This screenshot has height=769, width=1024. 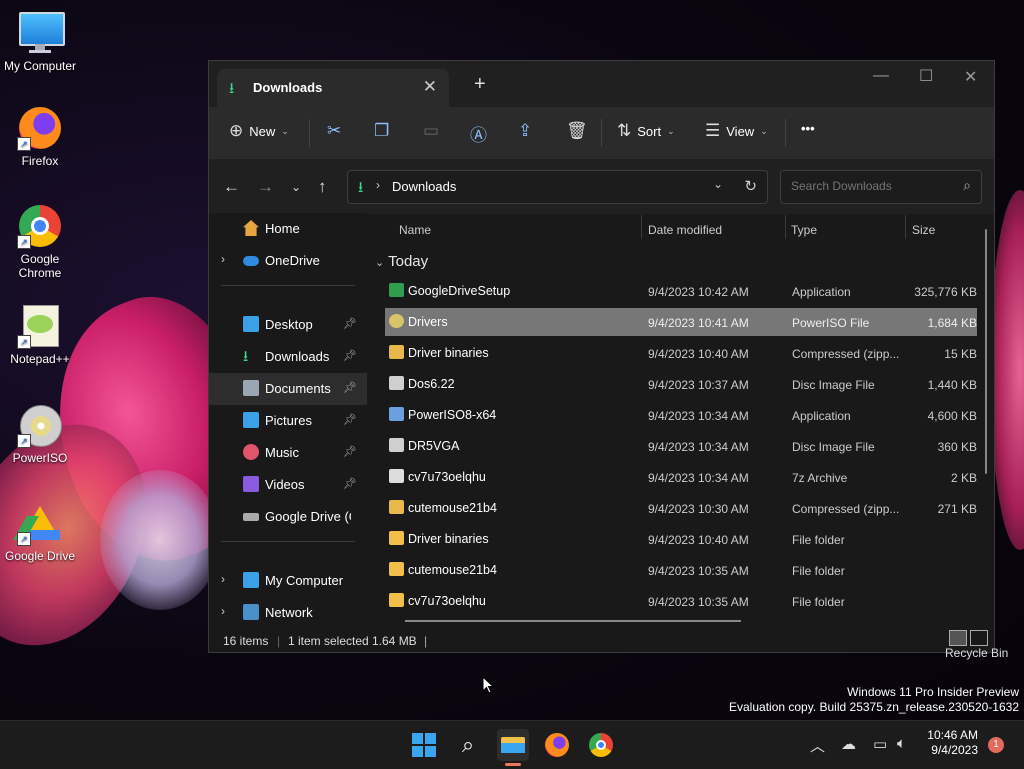 I want to click on nav-item-onedrive: › OneDrive, so click(x=288, y=261).